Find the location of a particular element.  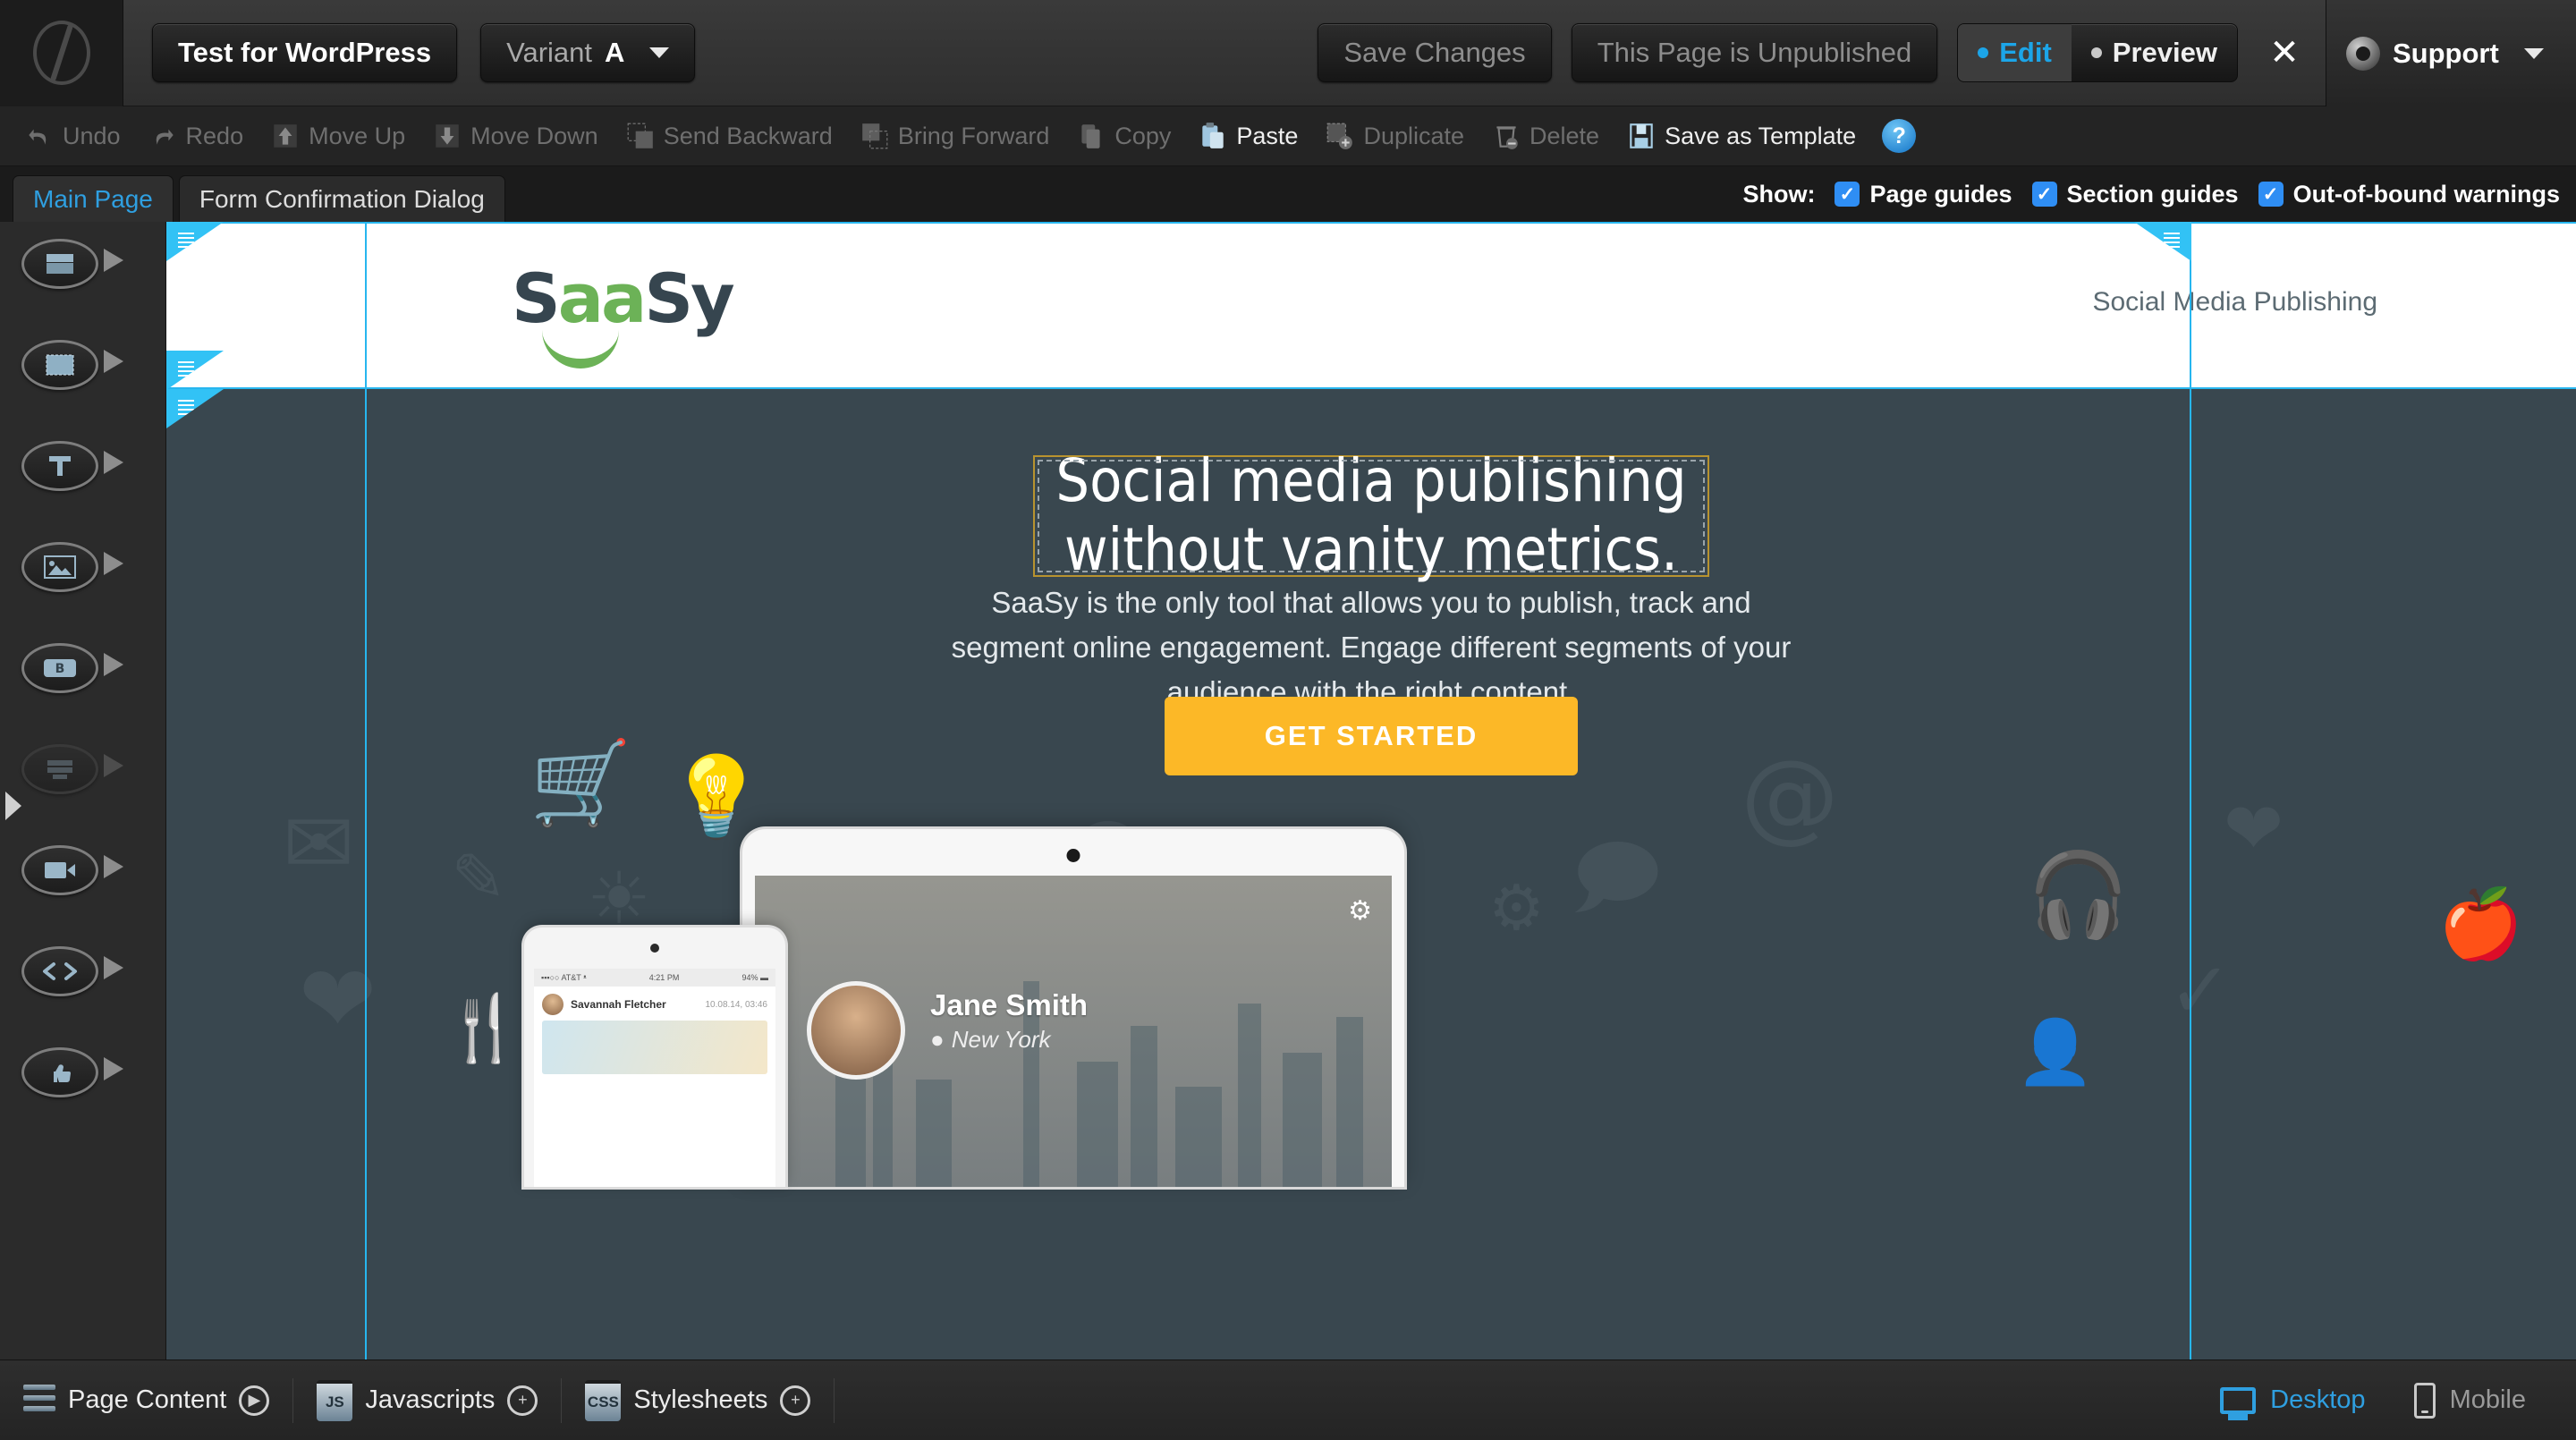

edit-dot-icon is located at coordinates (1983, 53).